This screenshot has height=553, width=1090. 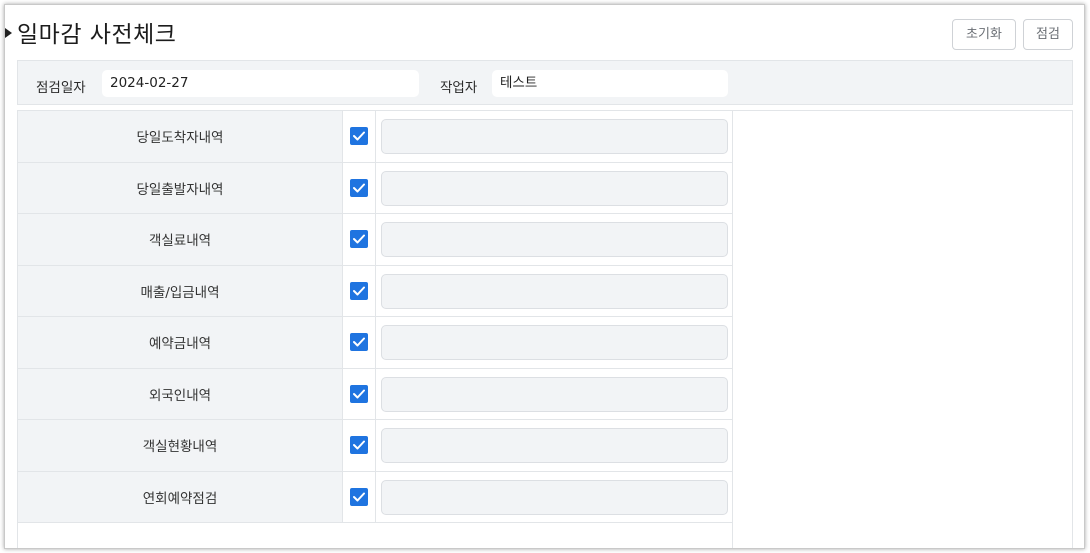 I want to click on table-row: 당일도착자내역, so click(x=375, y=137).